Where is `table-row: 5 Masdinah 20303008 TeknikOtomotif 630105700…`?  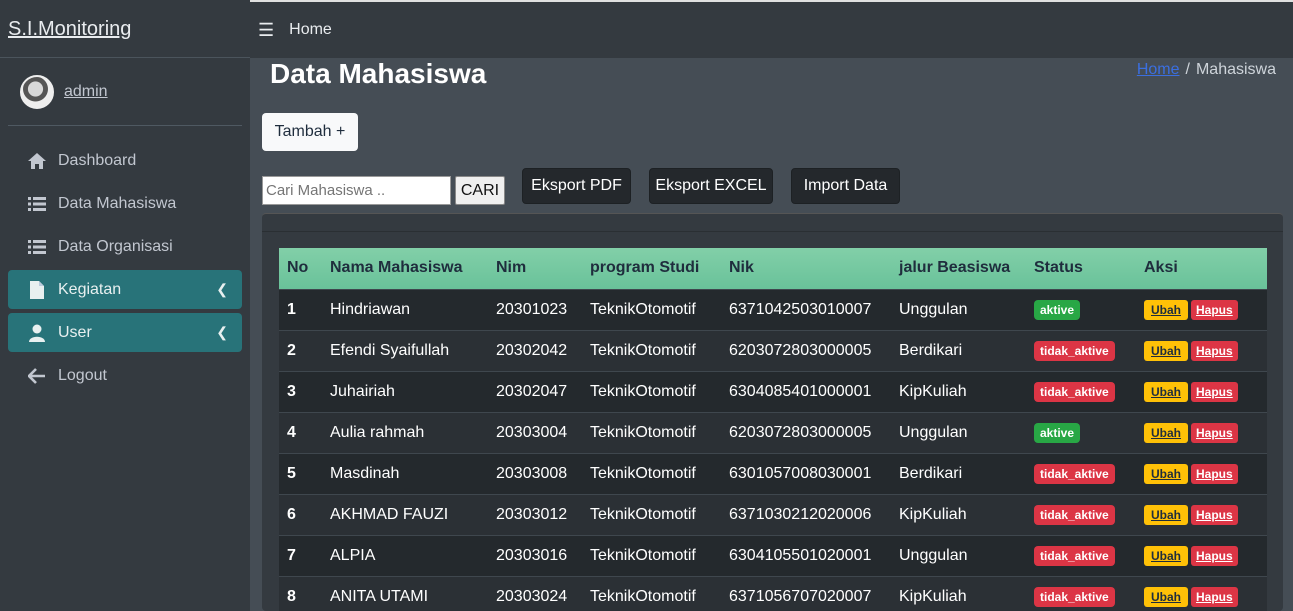 table-row: 5 Masdinah 20303008 TeknikOtomotif 630105700… is located at coordinates (773, 473).